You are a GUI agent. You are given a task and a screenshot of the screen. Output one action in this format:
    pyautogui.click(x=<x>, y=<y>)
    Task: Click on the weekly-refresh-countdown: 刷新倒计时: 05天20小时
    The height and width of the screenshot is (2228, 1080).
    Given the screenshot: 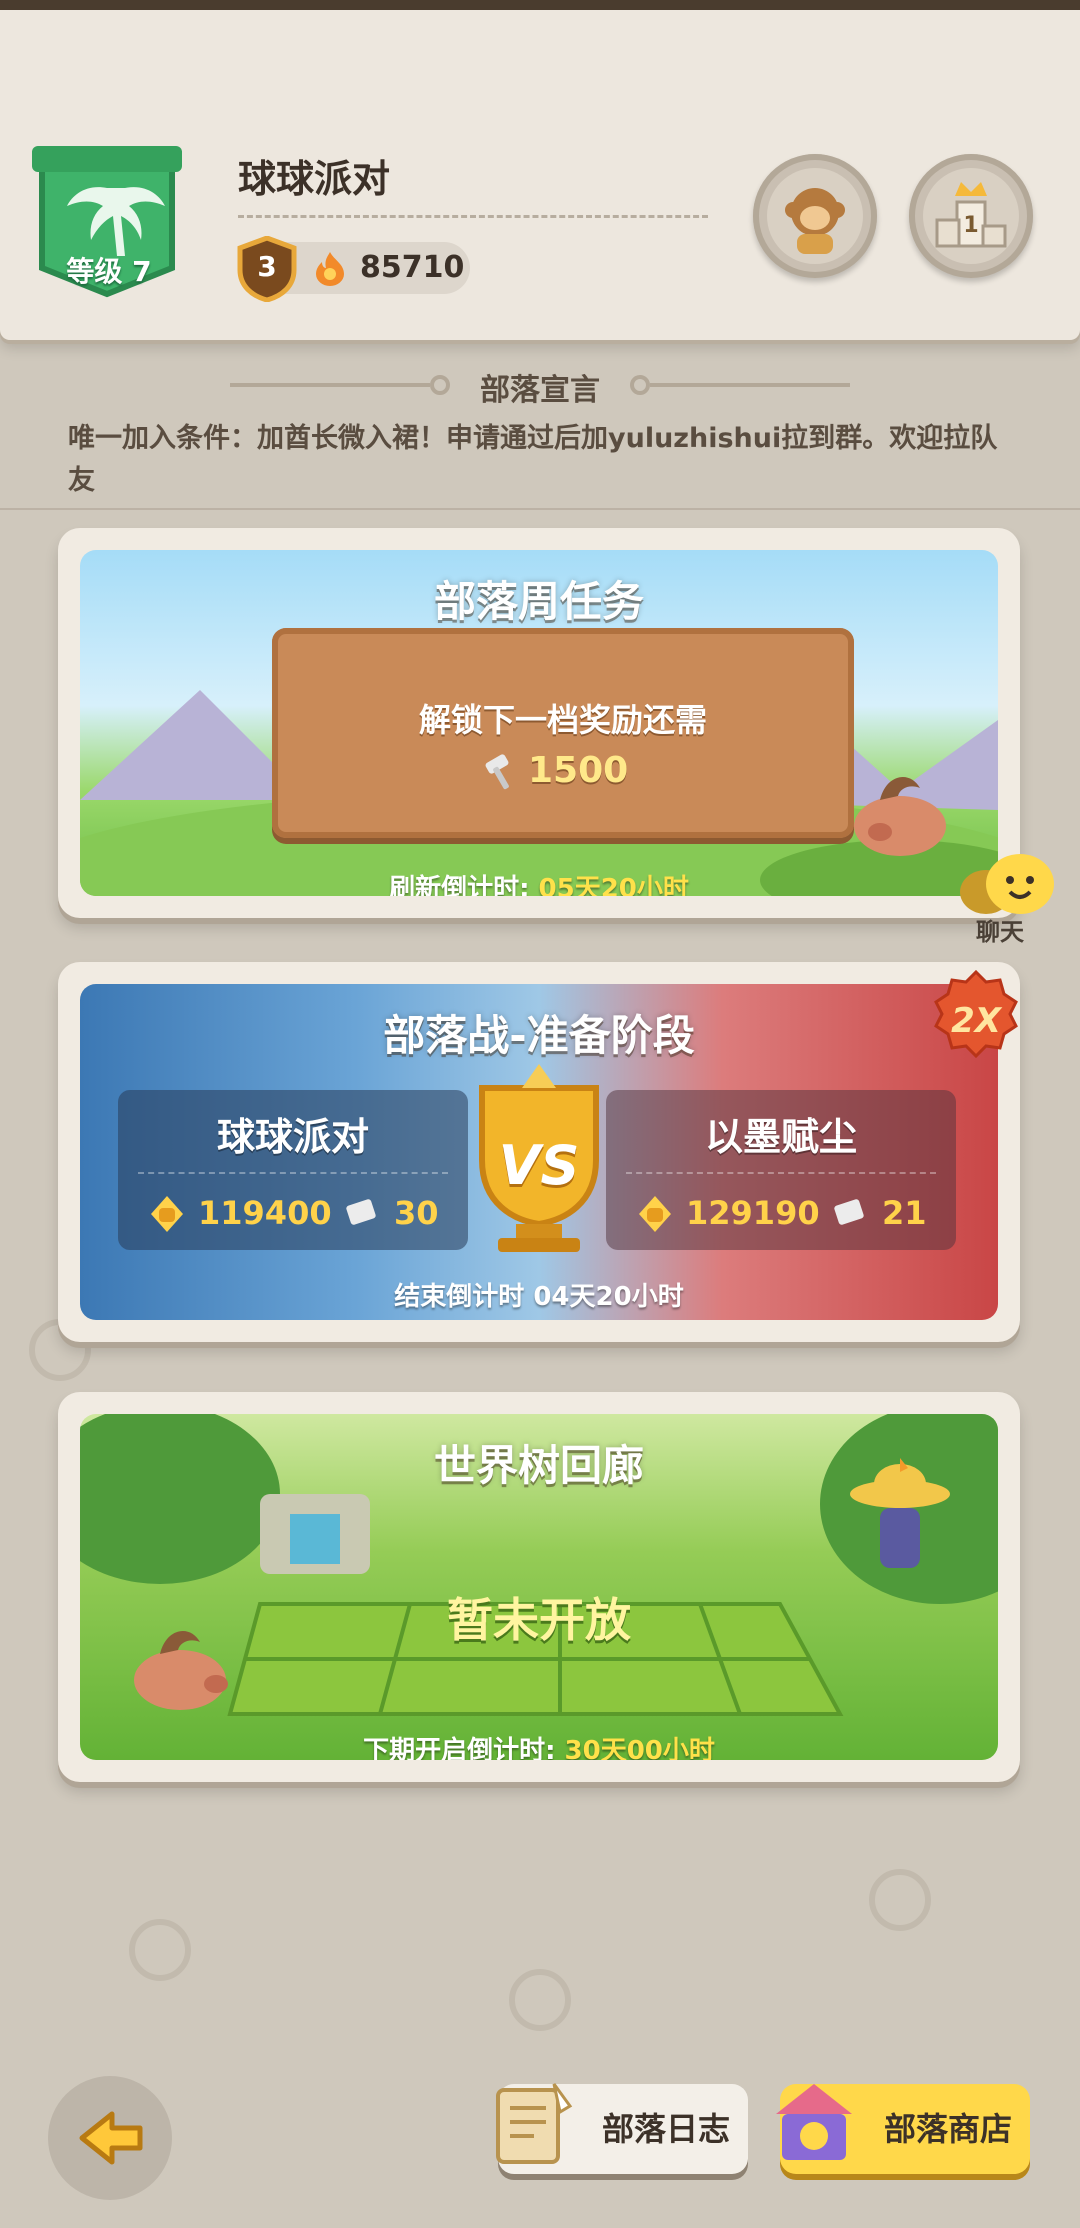 What is the action you would take?
    pyautogui.click(x=539, y=882)
    